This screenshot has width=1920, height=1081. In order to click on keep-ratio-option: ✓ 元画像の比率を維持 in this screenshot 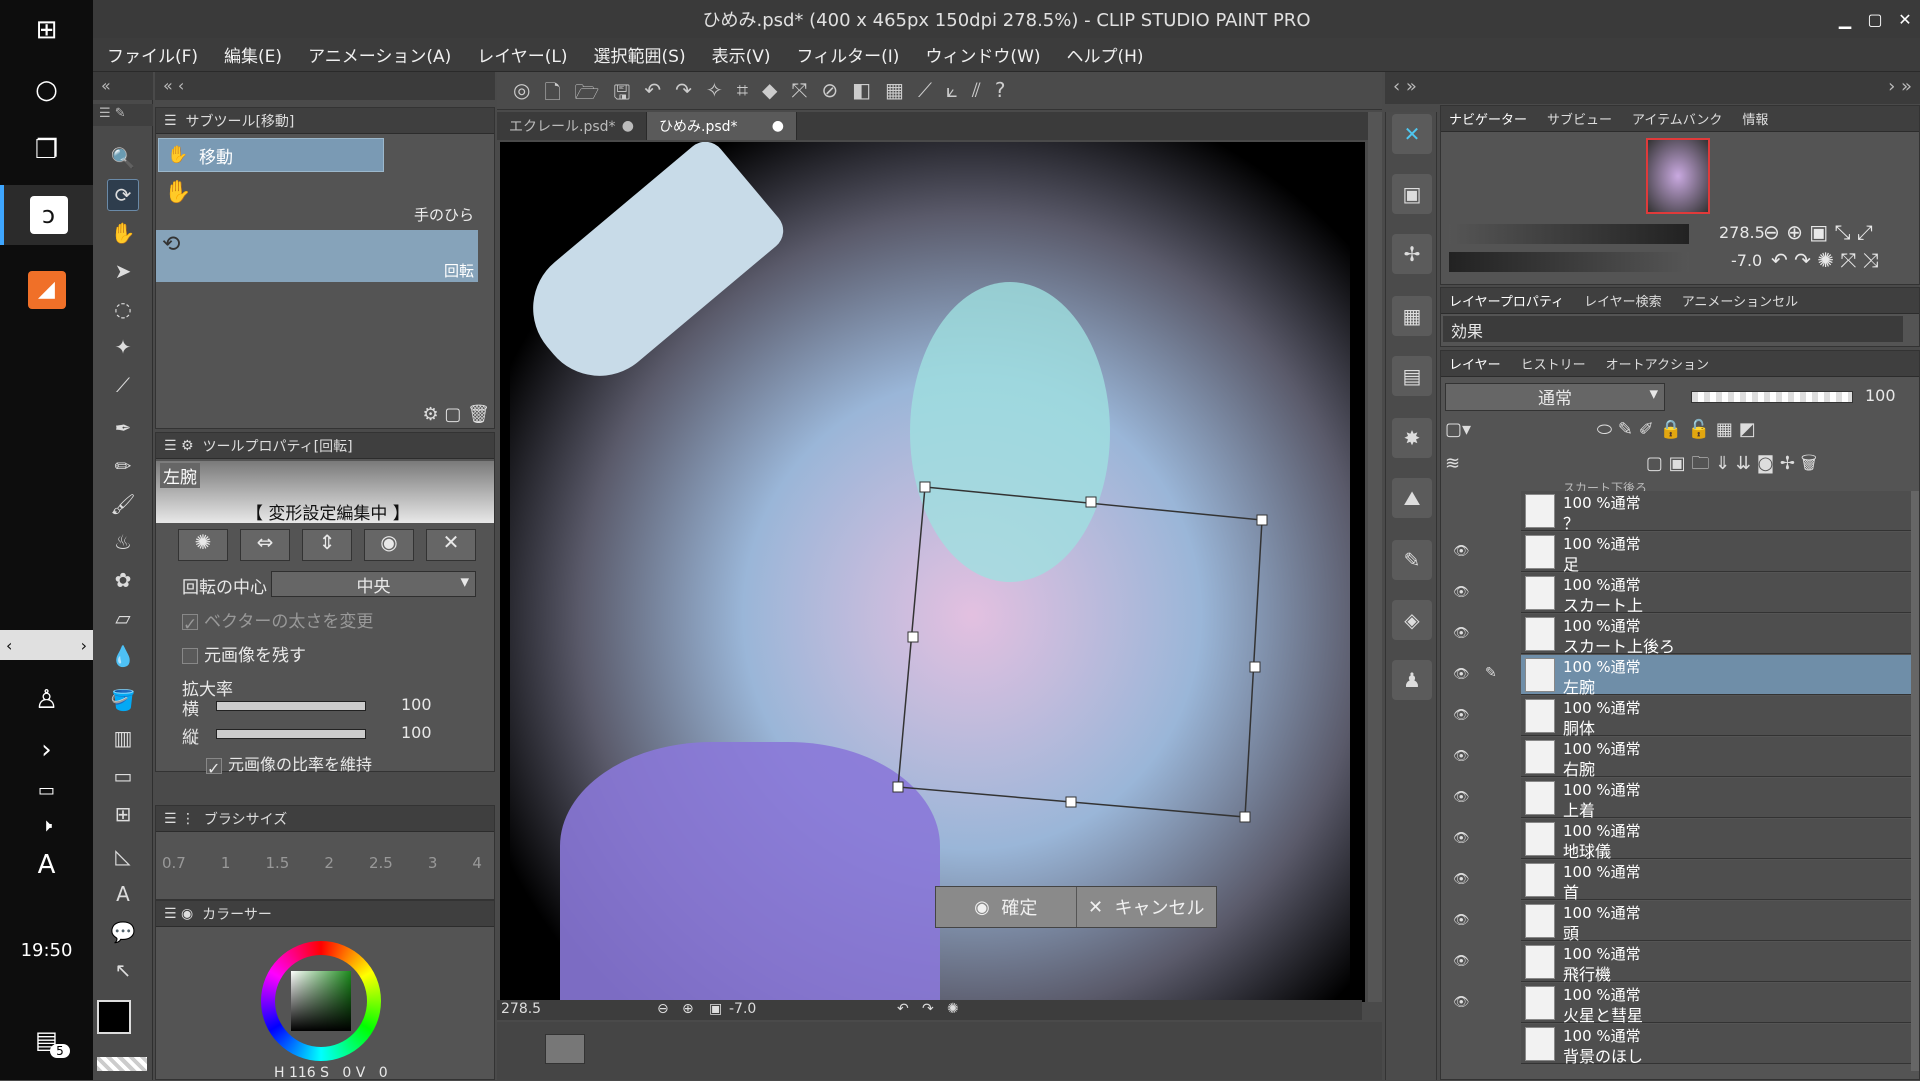, I will do `click(289, 764)`.